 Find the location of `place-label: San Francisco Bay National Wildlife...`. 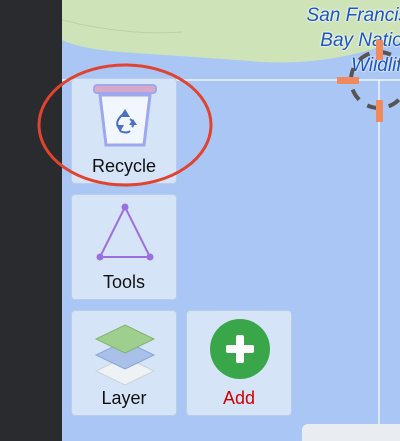

place-label: San Francisco Bay National Wildlife... is located at coordinates (334, 40).